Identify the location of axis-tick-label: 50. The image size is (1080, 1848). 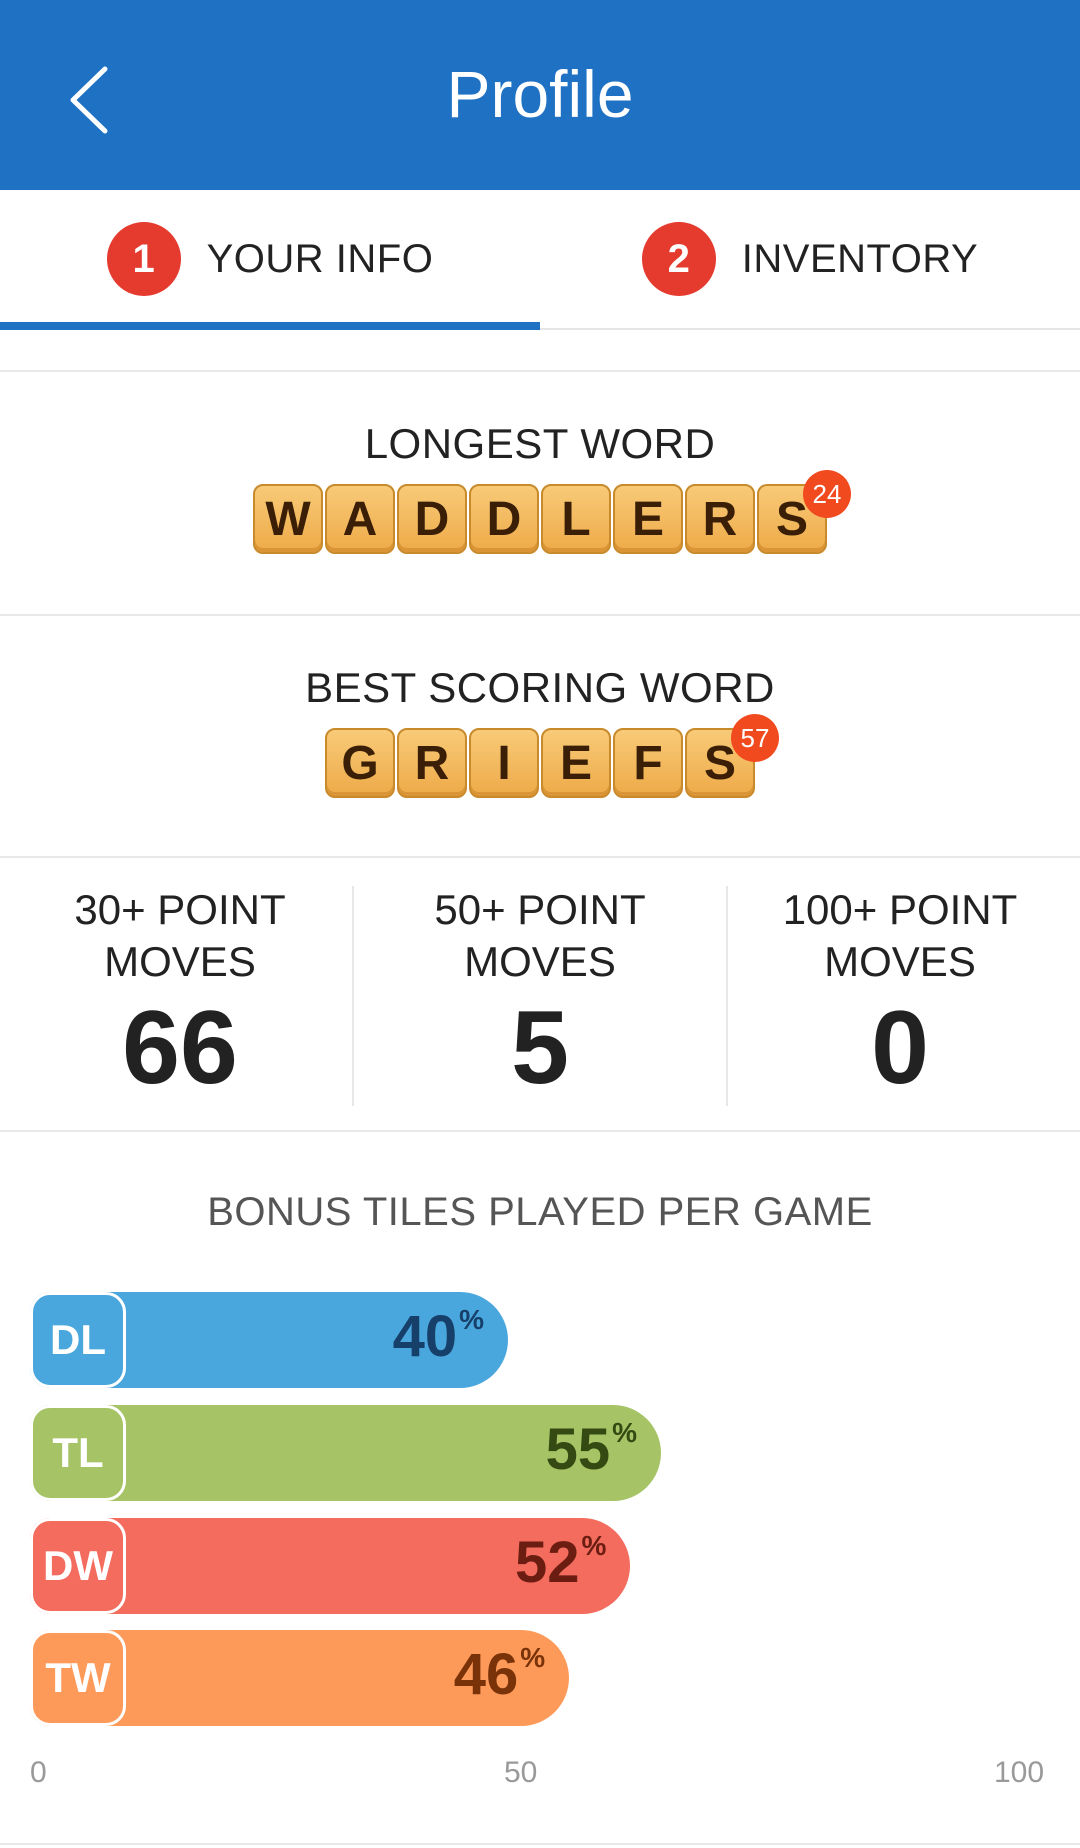
(521, 1772).